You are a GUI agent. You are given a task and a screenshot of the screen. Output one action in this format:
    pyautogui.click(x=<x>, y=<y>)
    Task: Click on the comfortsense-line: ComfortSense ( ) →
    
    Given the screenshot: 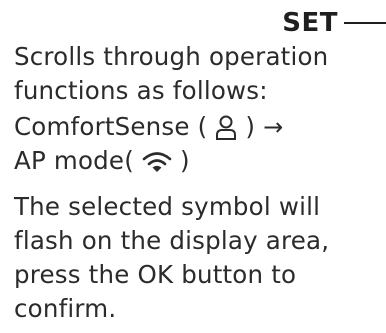 What is the action you would take?
    pyautogui.click(x=148, y=127)
    